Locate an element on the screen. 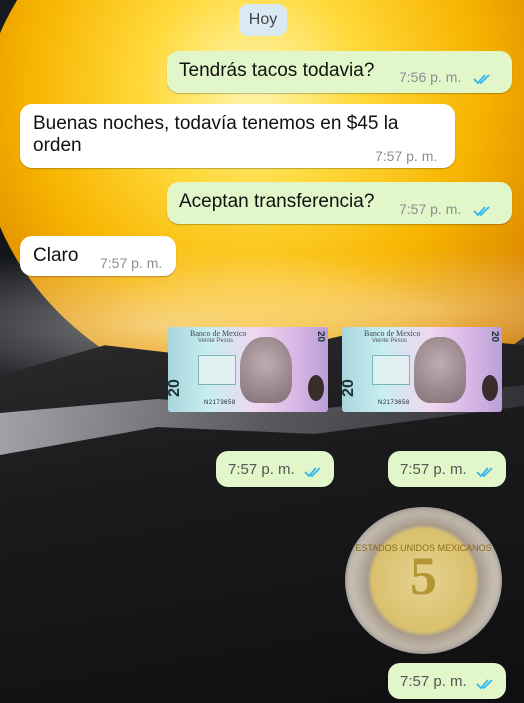 This screenshot has width=524, height=703. message-text: Claro is located at coordinates (56, 255).